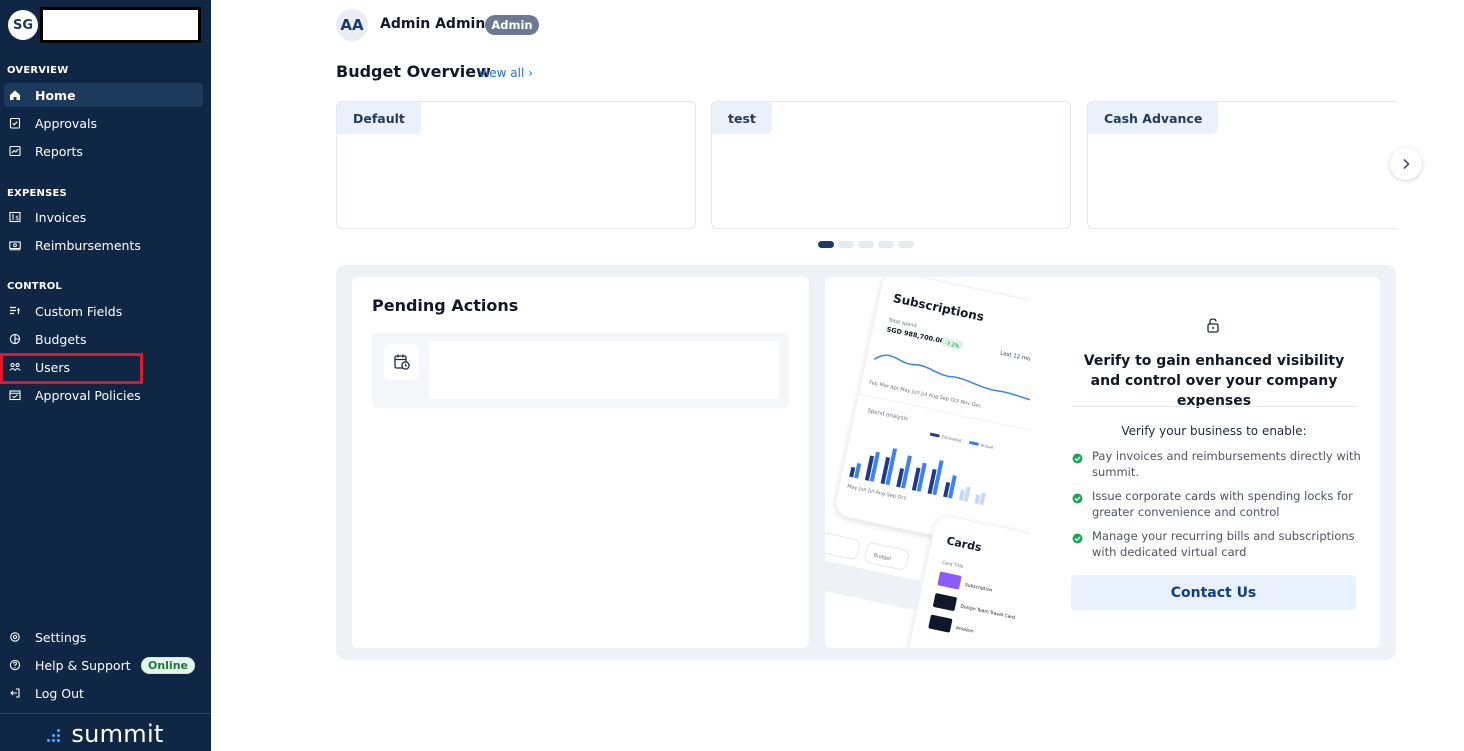 The height and width of the screenshot is (751, 1464). What do you see at coordinates (79, 311) in the screenshot?
I see `sidebar-item-label: Custom Fields` at bounding box center [79, 311].